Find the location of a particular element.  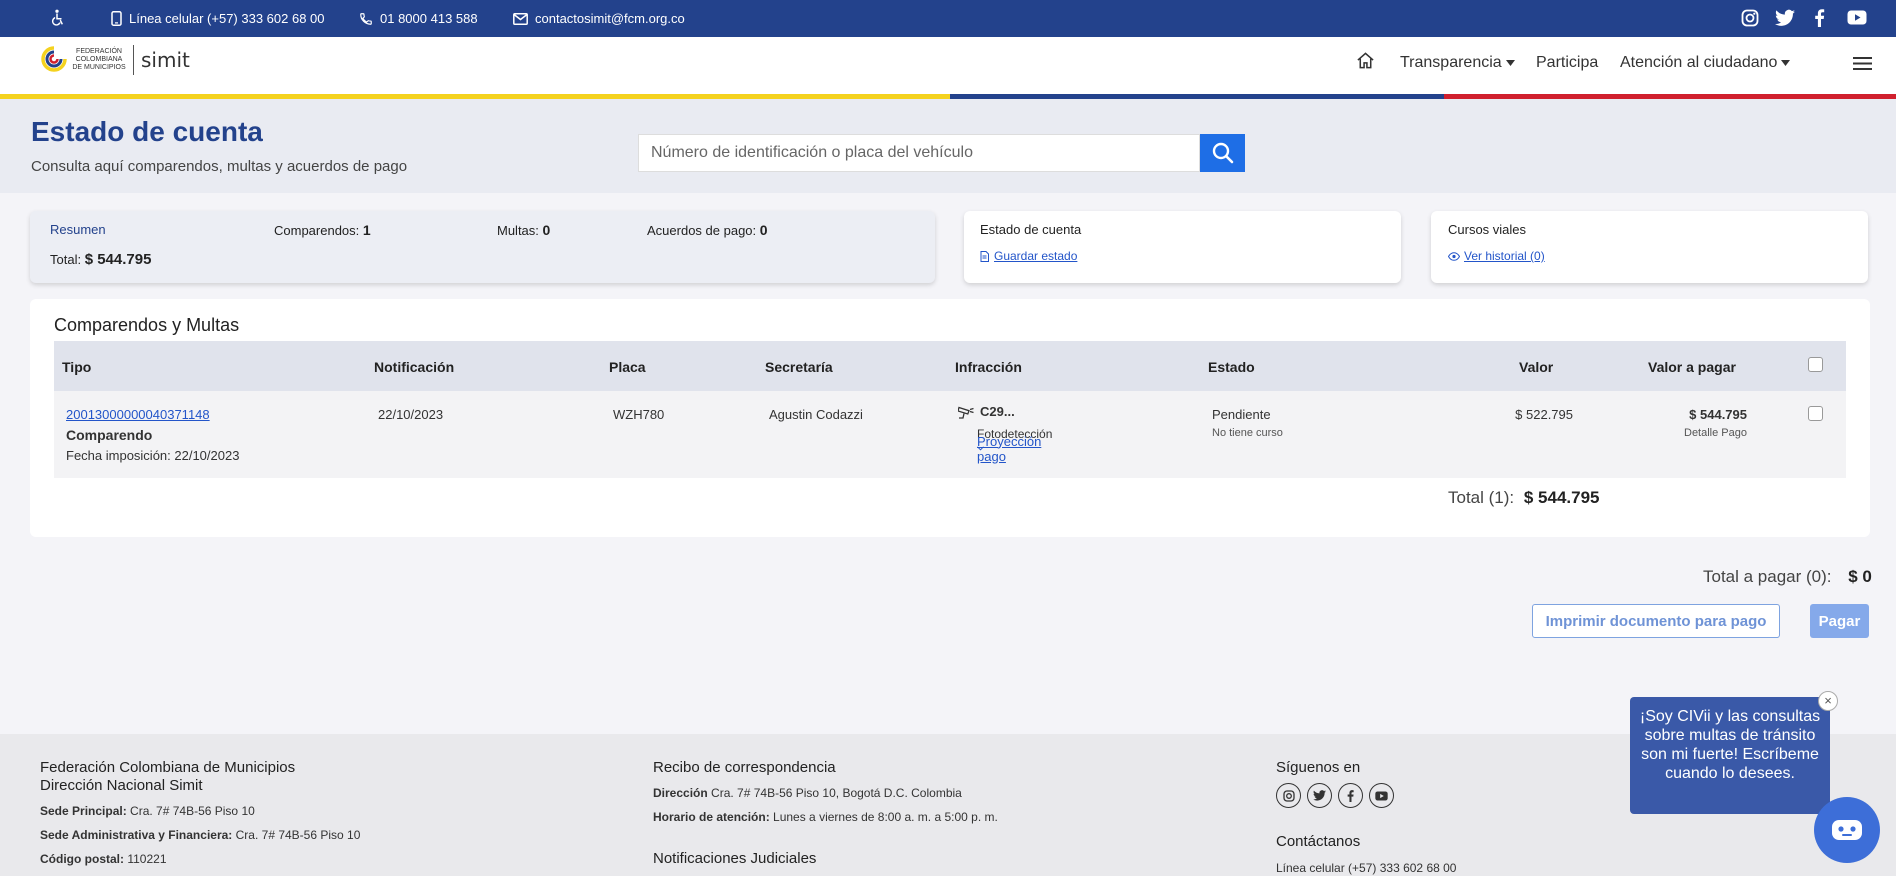

youtube-link is located at coordinates (1857, 17).